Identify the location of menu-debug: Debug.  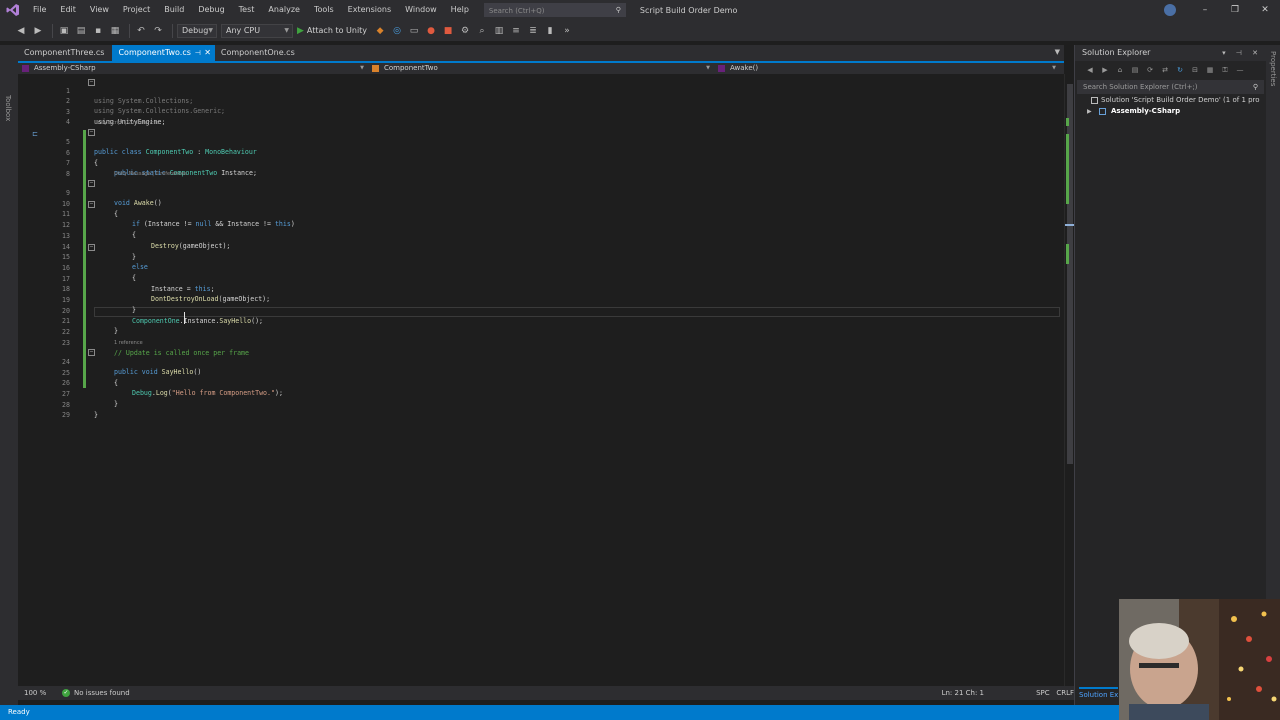
(211, 10).